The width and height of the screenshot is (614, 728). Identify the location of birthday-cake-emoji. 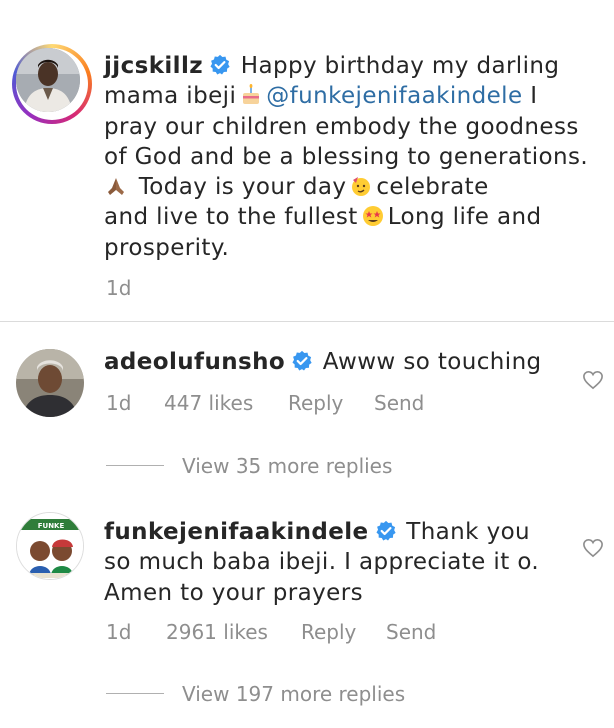
(251, 94).